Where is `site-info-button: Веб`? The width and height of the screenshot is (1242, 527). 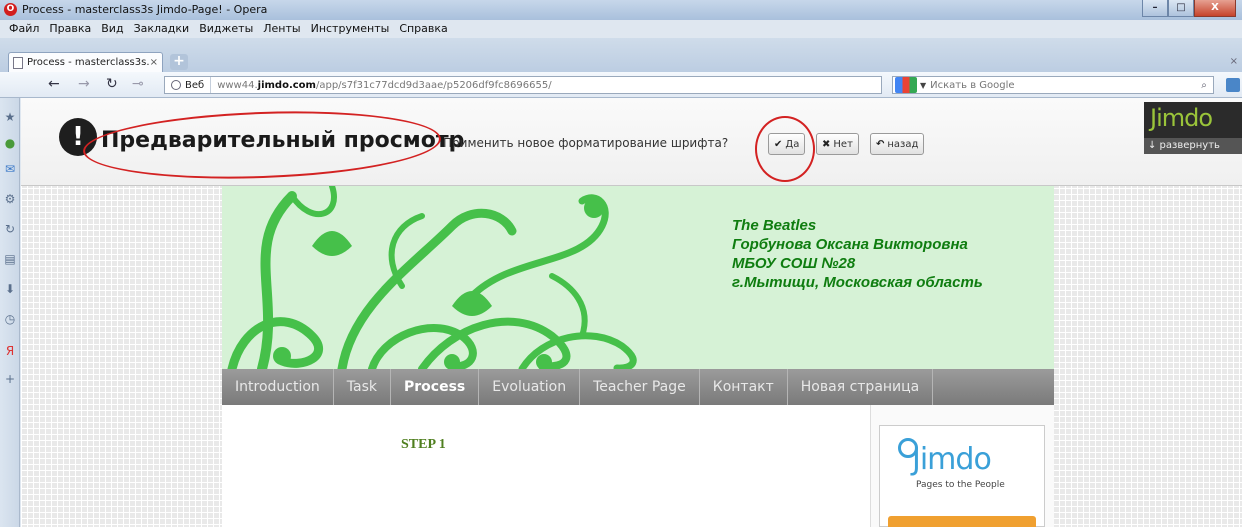 site-info-button: Веб is located at coordinates (188, 85).